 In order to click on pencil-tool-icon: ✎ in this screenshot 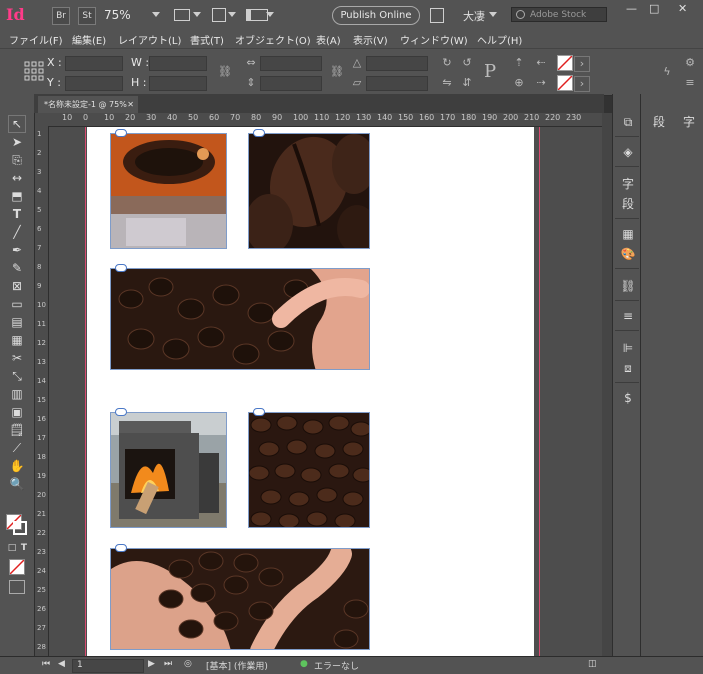, I will do `click(17, 268)`.